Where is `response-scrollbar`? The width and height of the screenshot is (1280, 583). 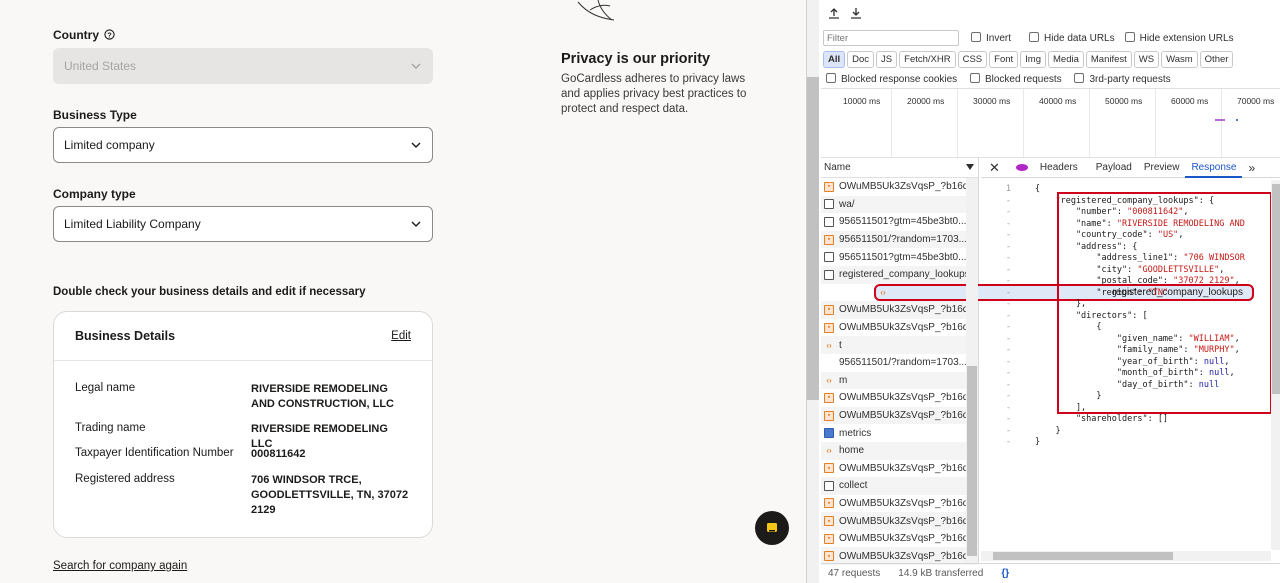
response-scrollbar is located at coordinates (1275, 365).